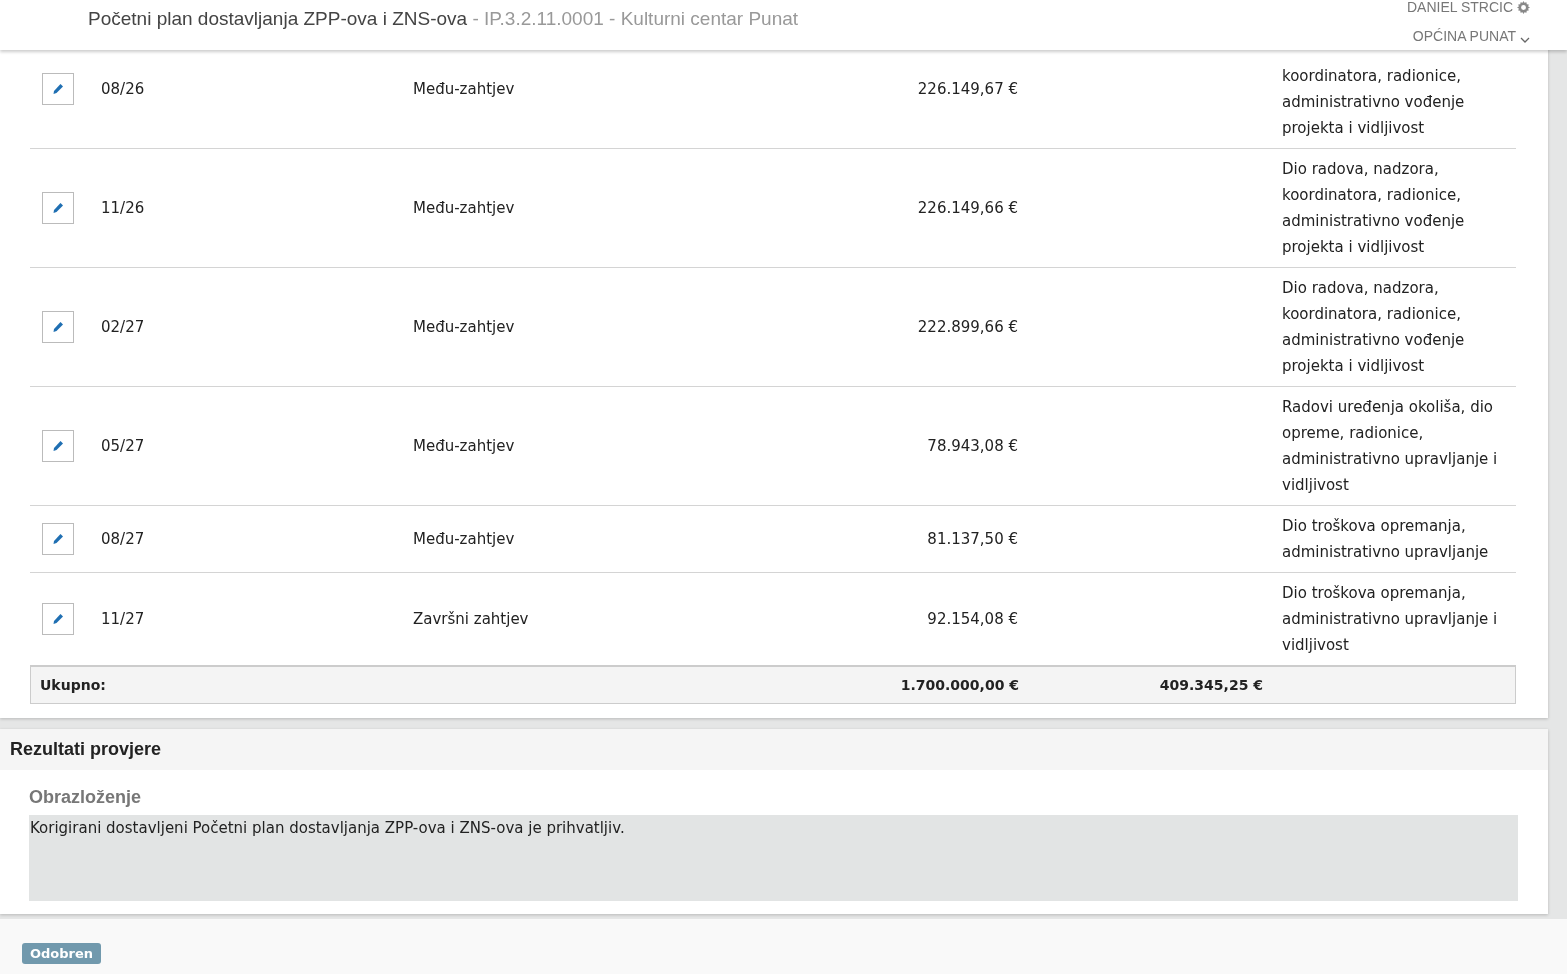  What do you see at coordinates (123, 619) in the screenshot?
I see `table-cell-text: 11/27` at bounding box center [123, 619].